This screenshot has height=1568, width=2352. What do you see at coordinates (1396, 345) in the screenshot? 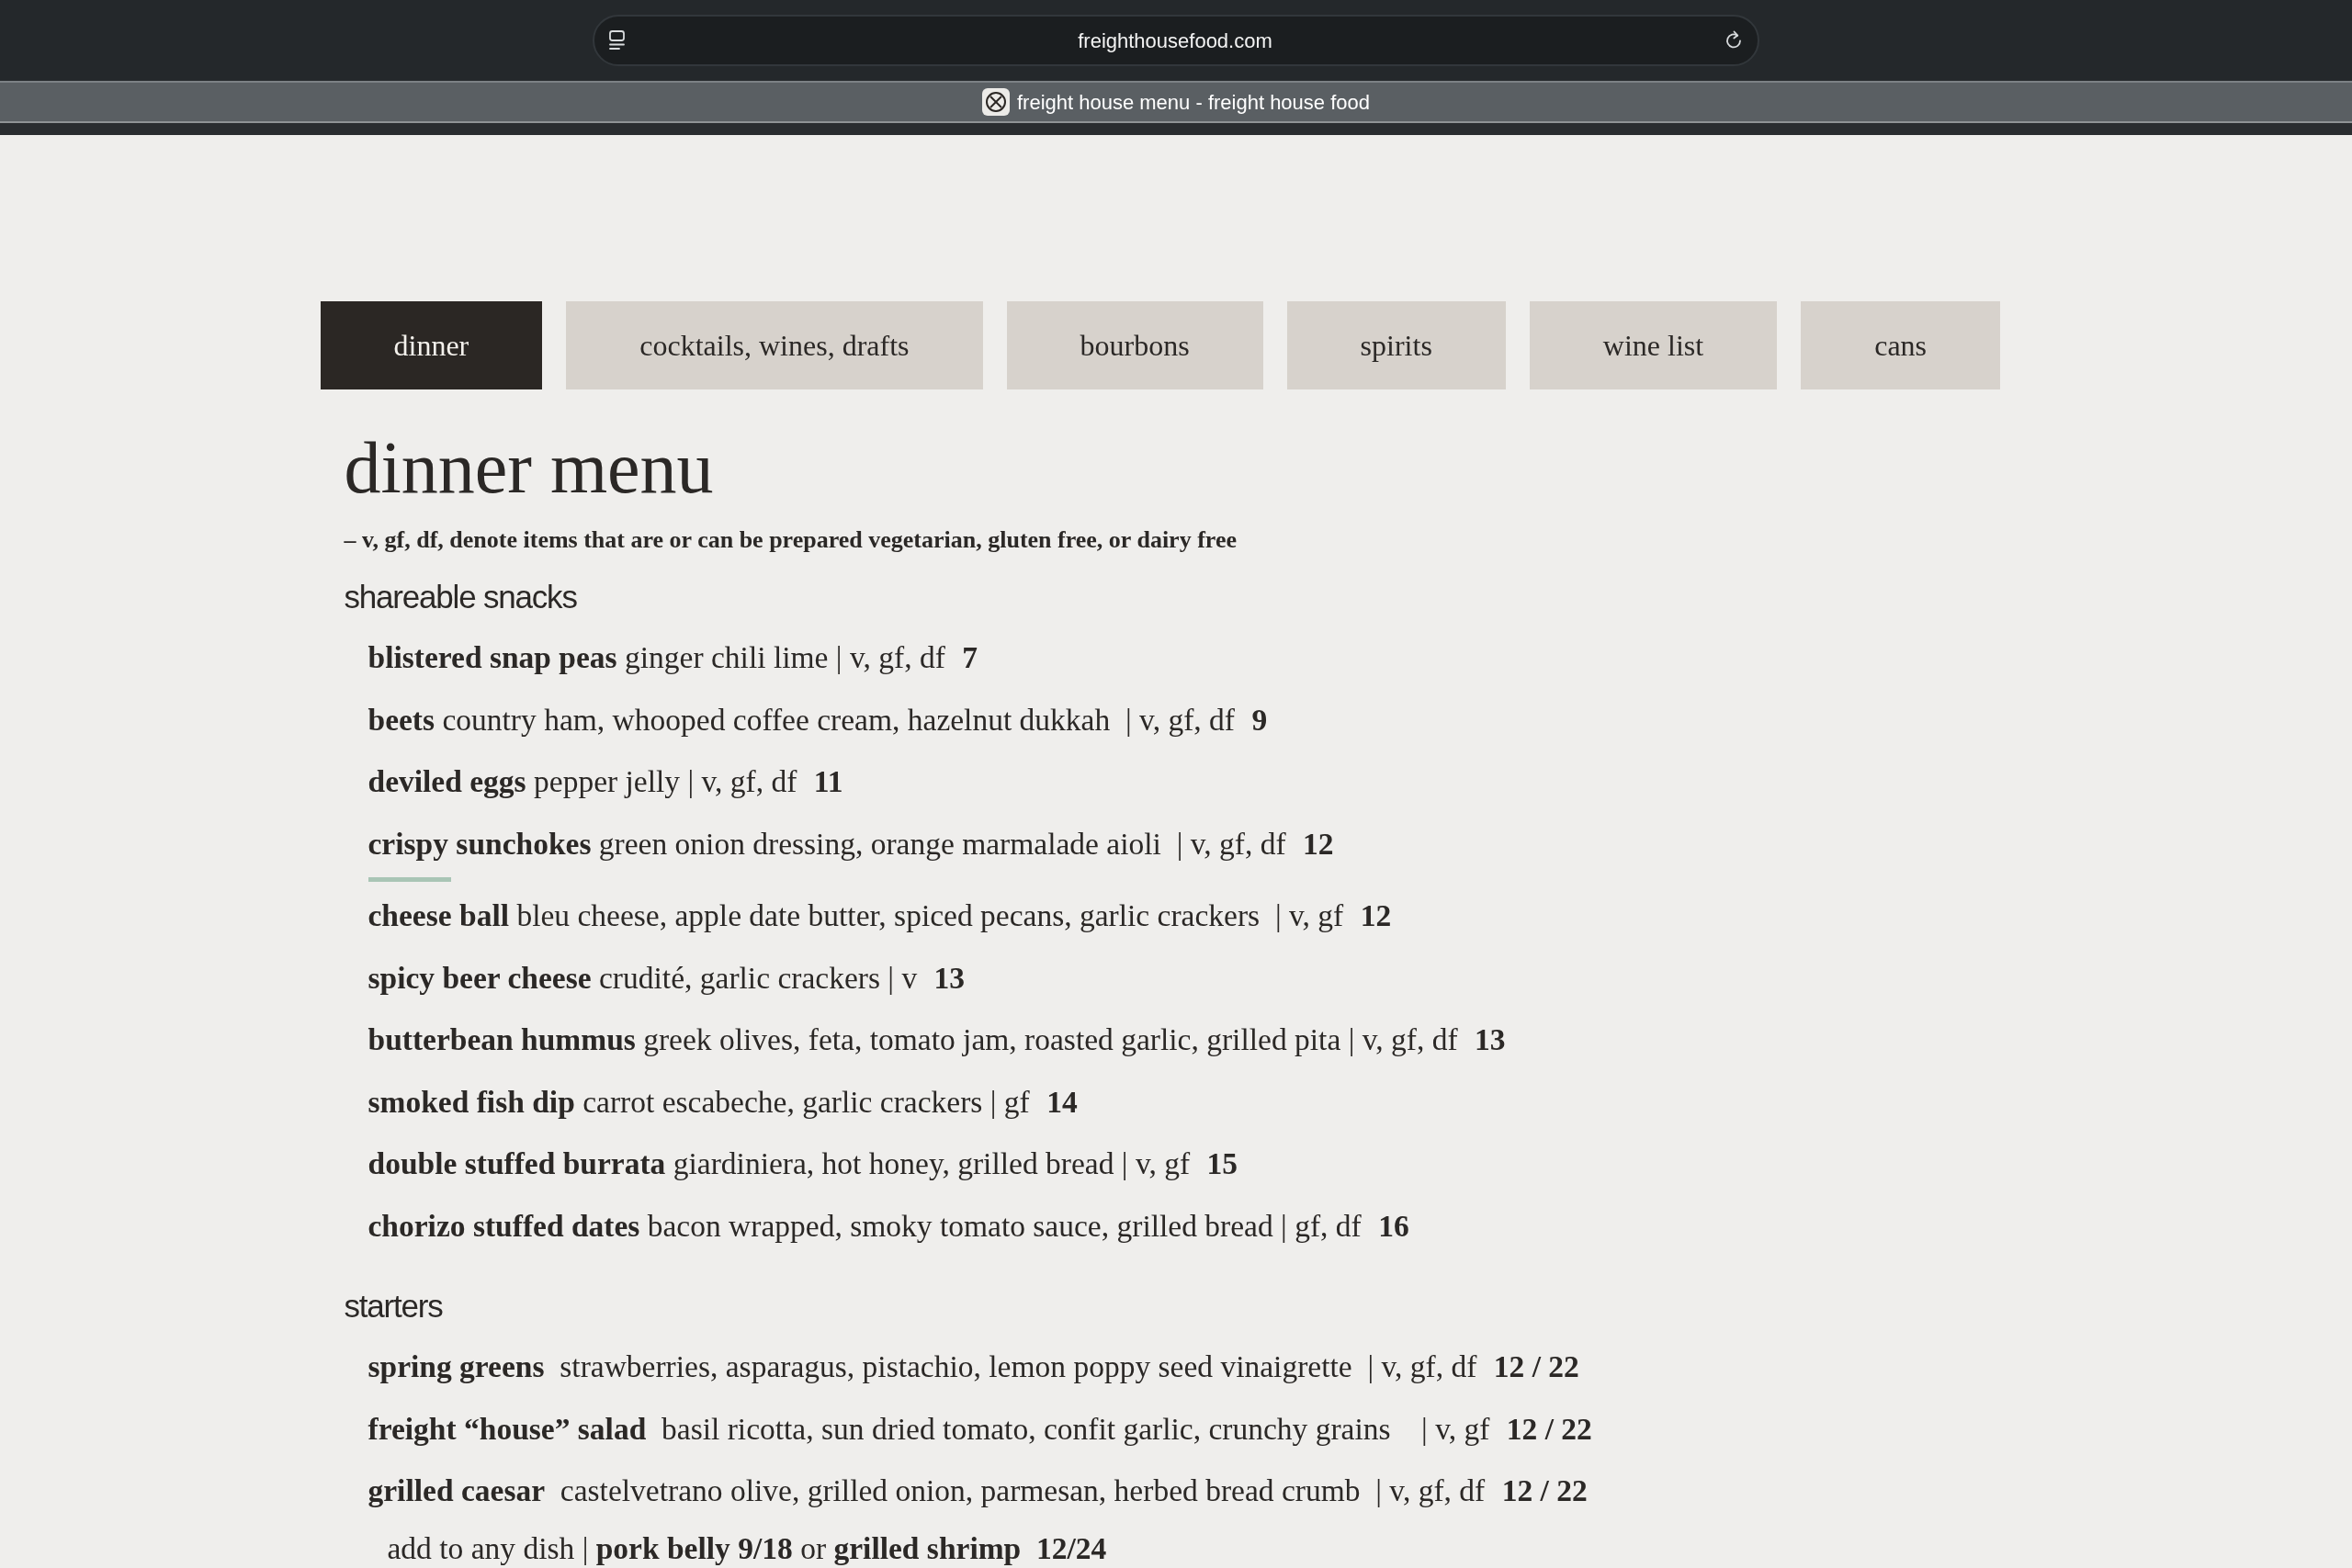
I see `menu-tab: spirits` at bounding box center [1396, 345].